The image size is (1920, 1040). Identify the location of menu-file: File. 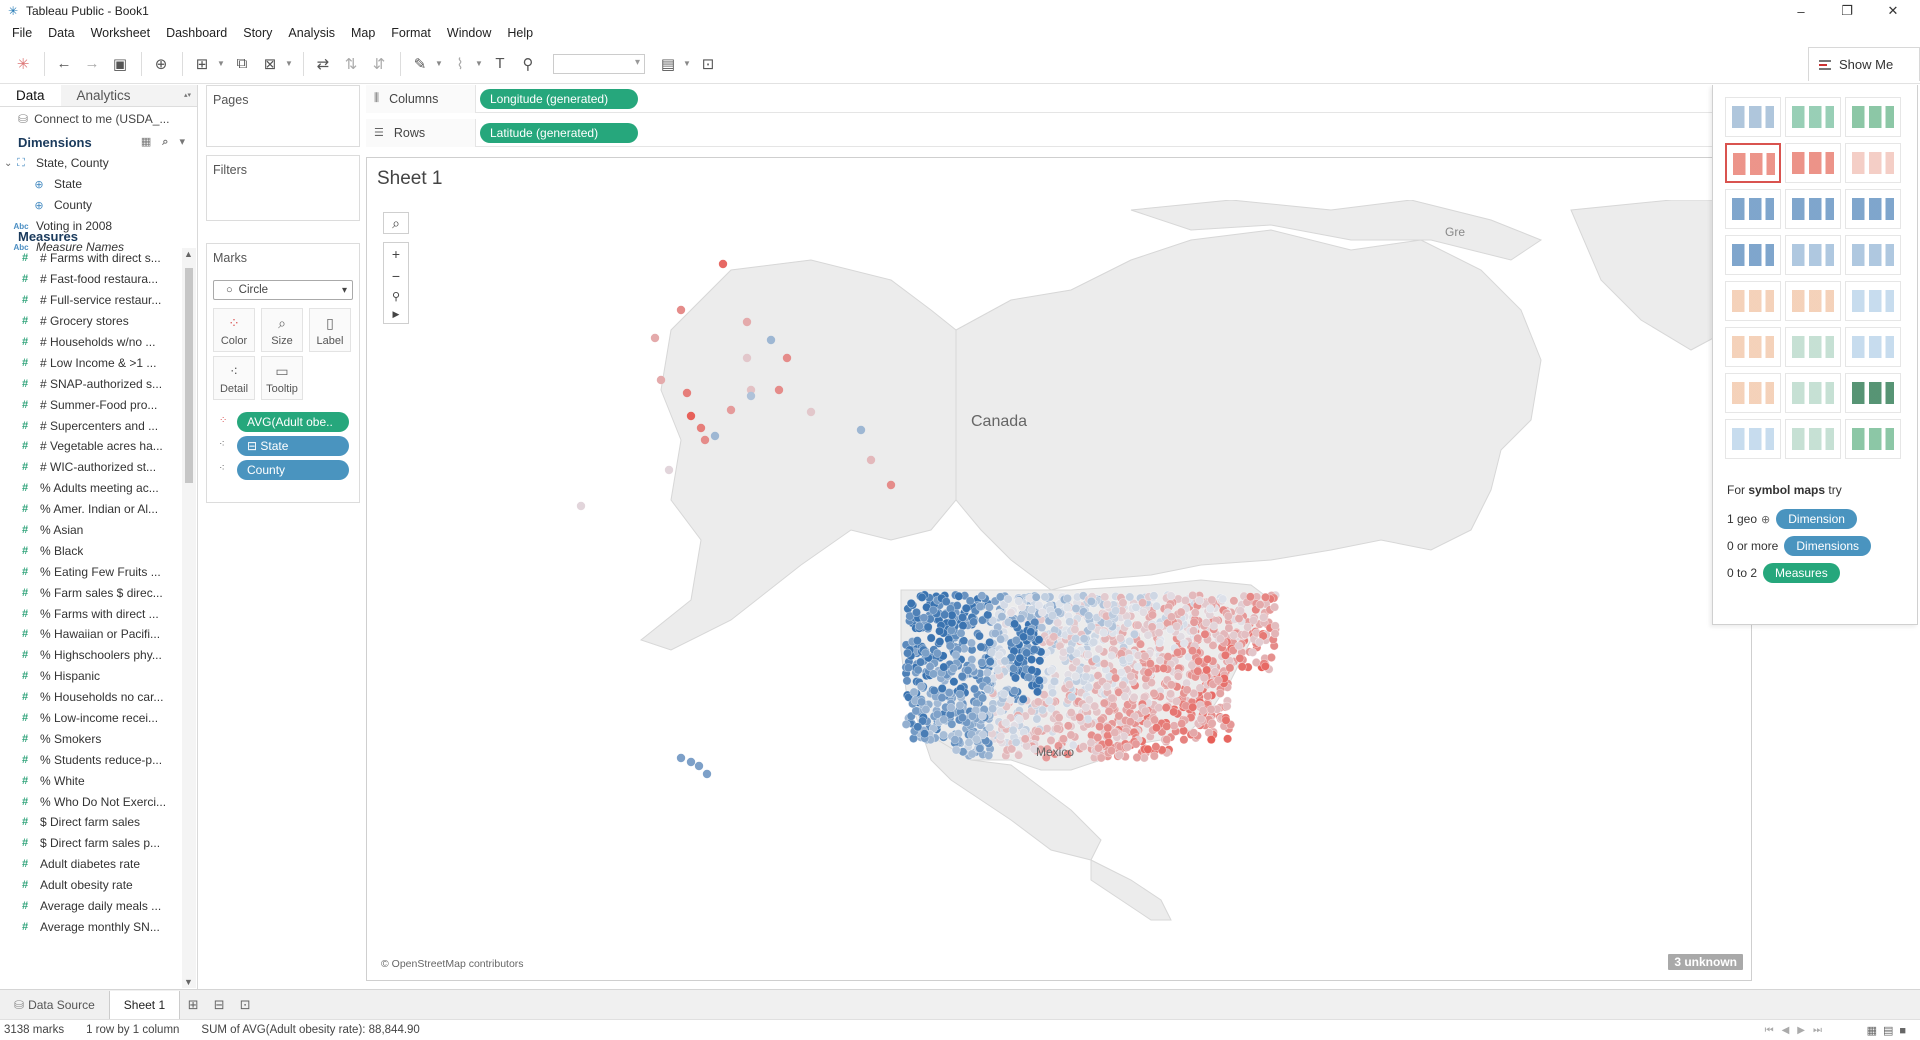
(22, 33).